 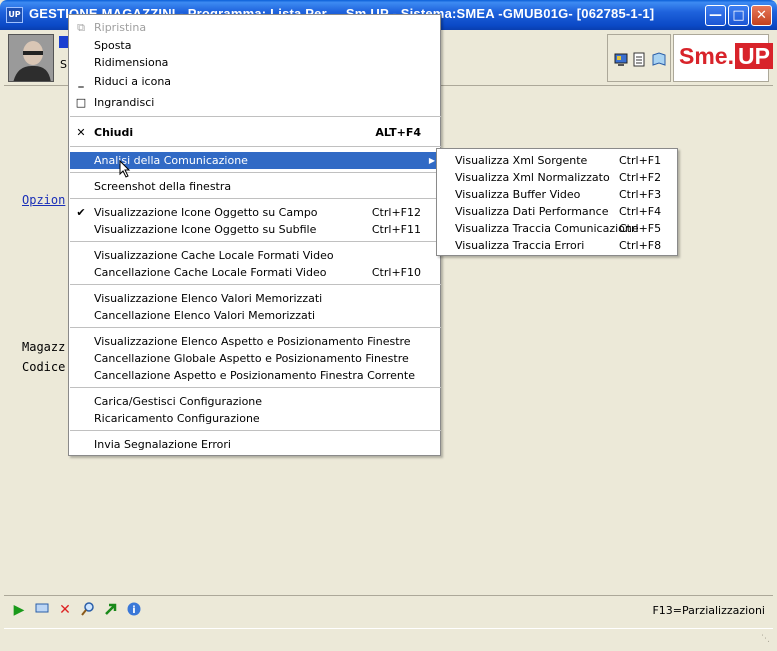 I want to click on document-icon, so click(x=639, y=59).